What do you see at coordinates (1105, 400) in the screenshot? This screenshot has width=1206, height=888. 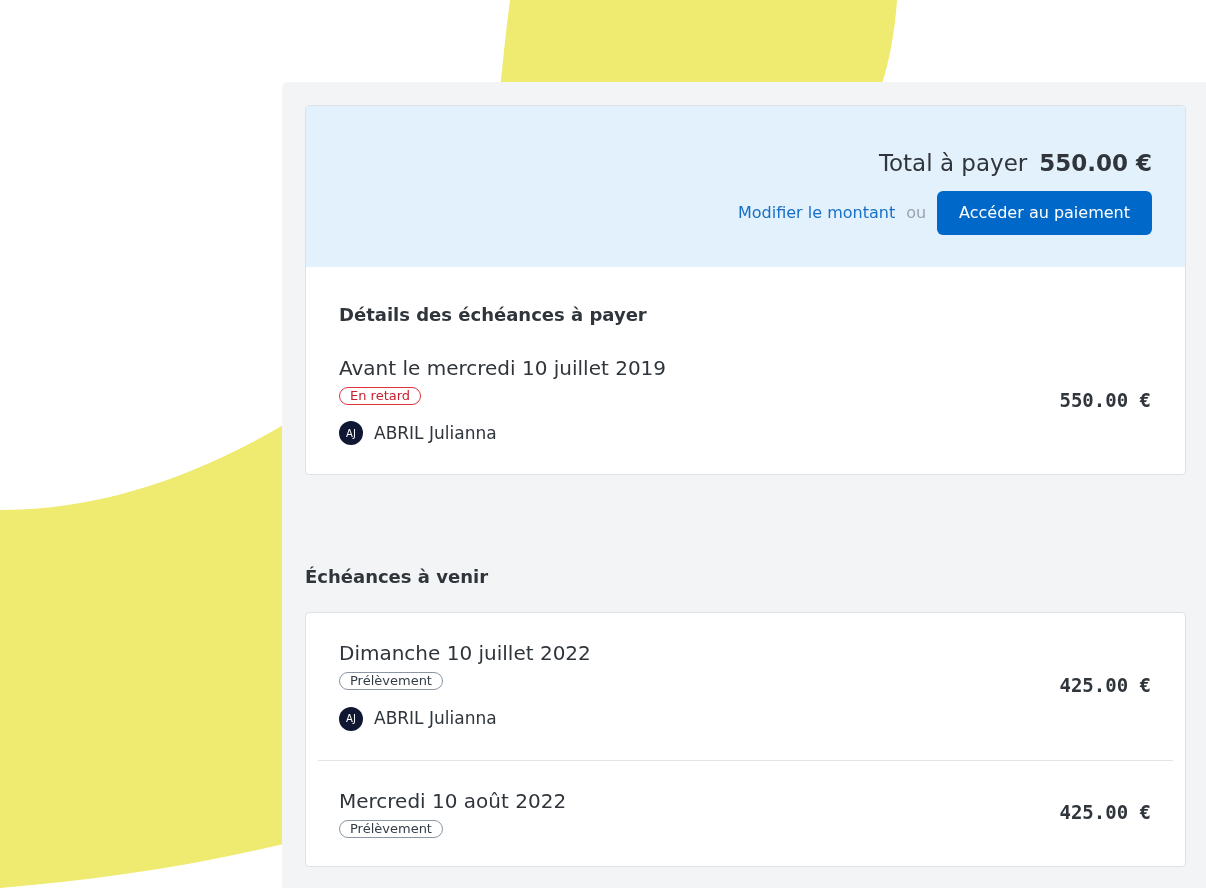 I see `amount: 550.00 €` at bounding box center [1105, 400].